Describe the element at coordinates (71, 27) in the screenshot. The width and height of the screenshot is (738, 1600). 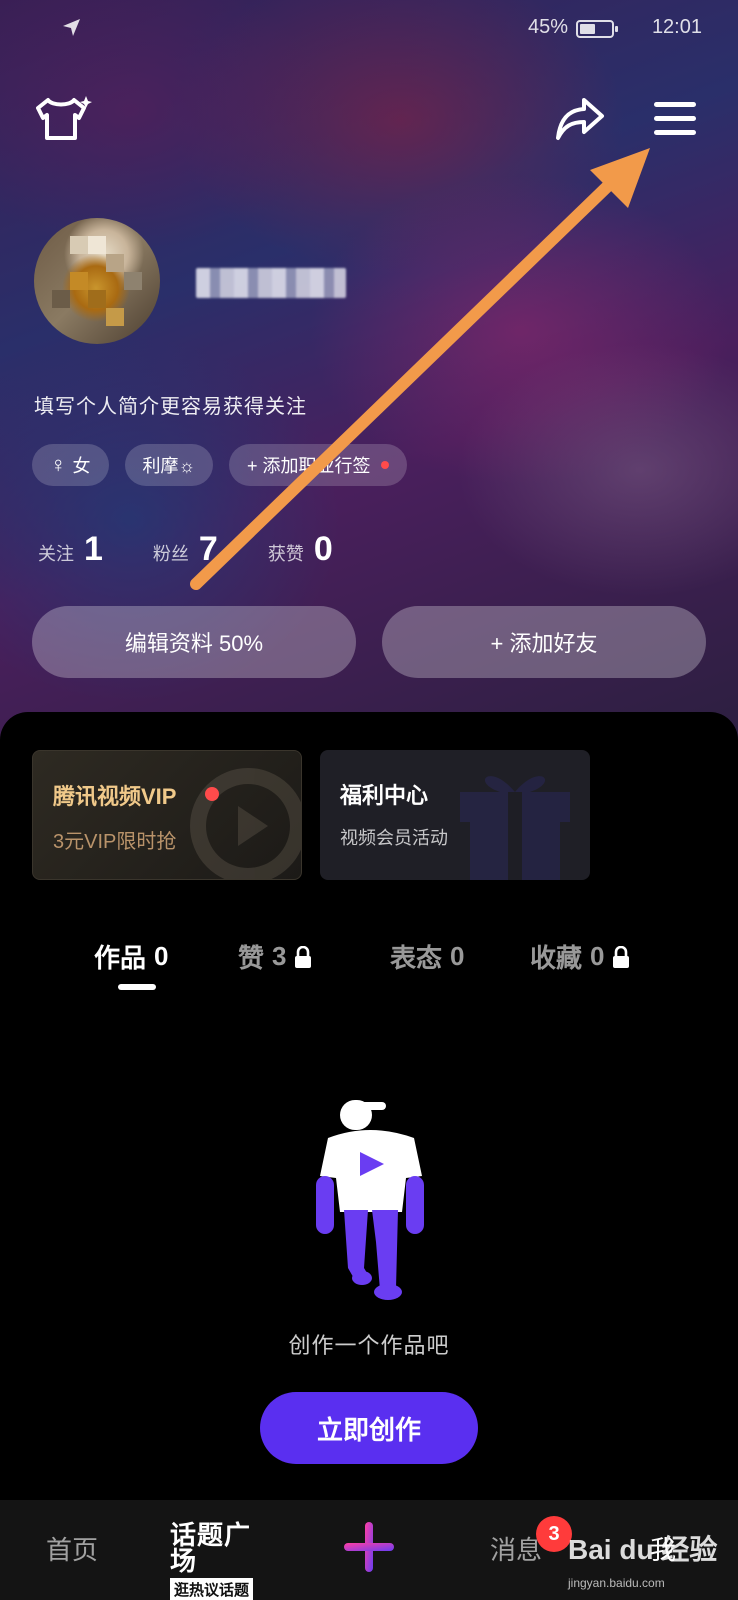
I see `location-icon` at that location.